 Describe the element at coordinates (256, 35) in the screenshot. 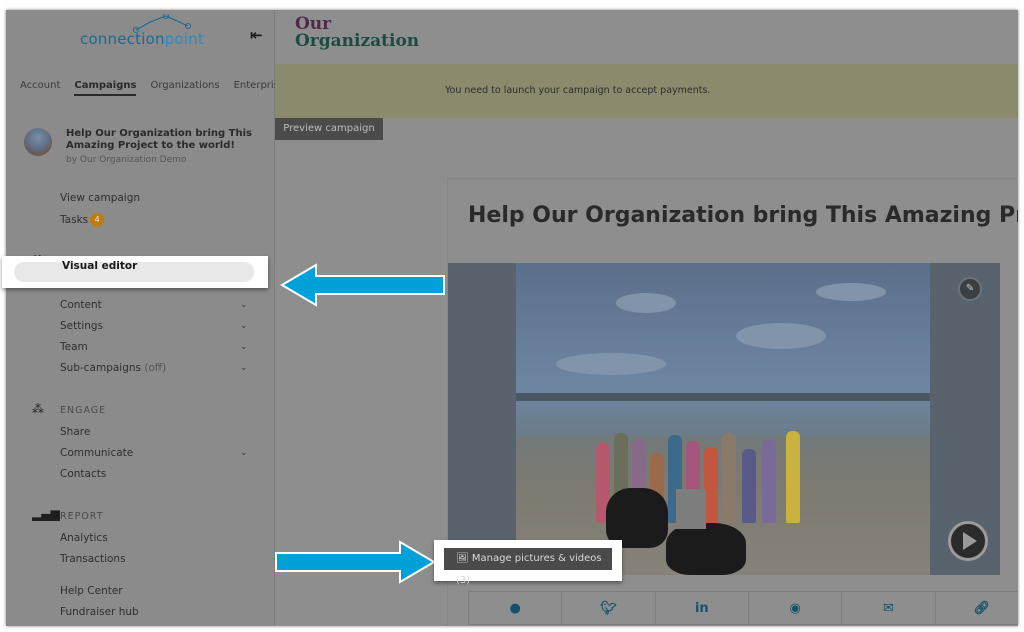

I see `collapse-left-icon: ⇤` at that location.